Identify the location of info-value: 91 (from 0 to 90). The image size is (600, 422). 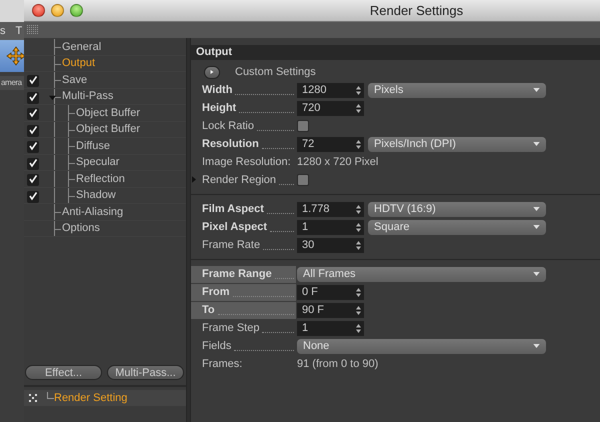
(337, 364).